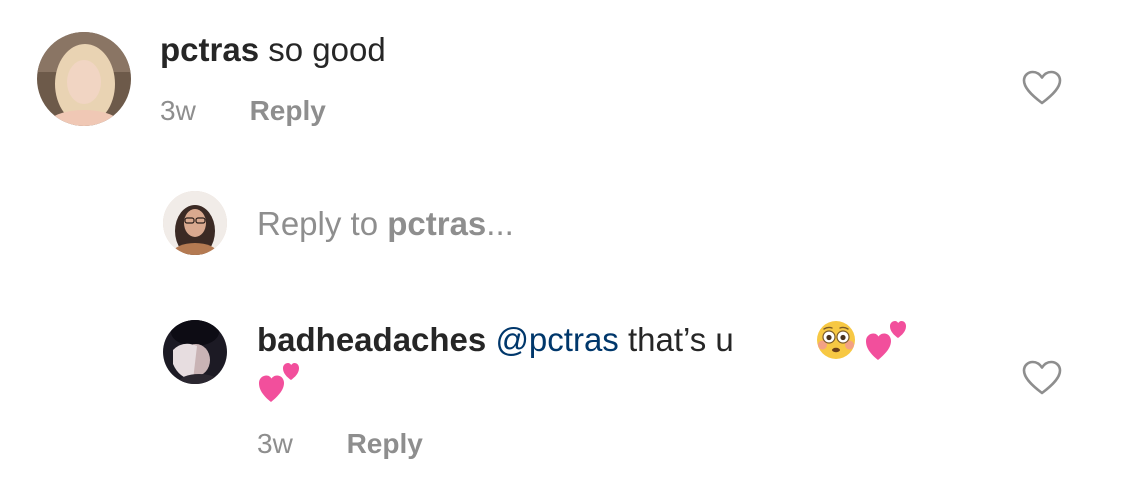 Image resolution: width=1125 pixels, height=481 pixels. What do you see at coordinates (195, 223) in the screenshot?
I see `current-user-avatar` at bounding box center [195, 223].